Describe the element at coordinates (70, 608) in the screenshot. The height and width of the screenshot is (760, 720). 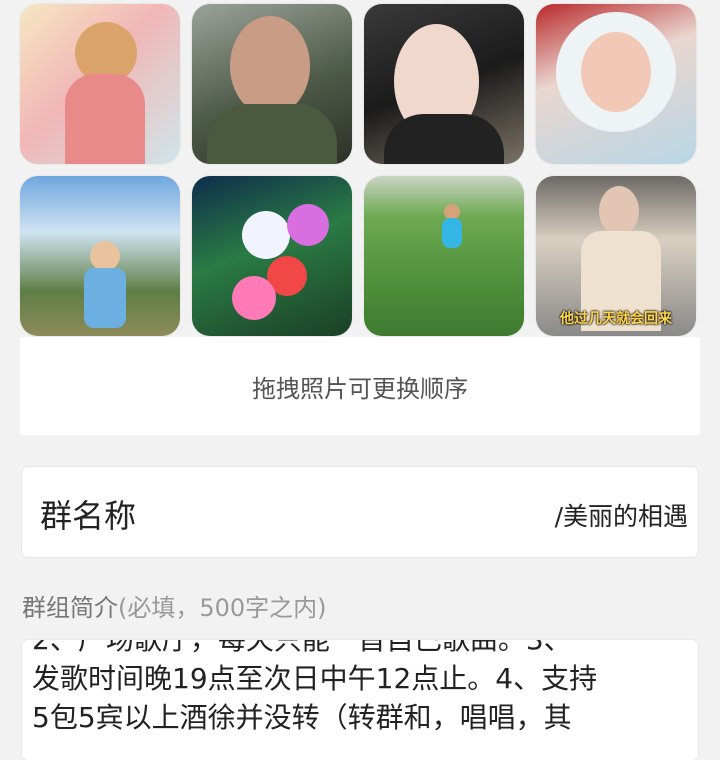
I see `group-intro-title-text: 群组简介` at that location.